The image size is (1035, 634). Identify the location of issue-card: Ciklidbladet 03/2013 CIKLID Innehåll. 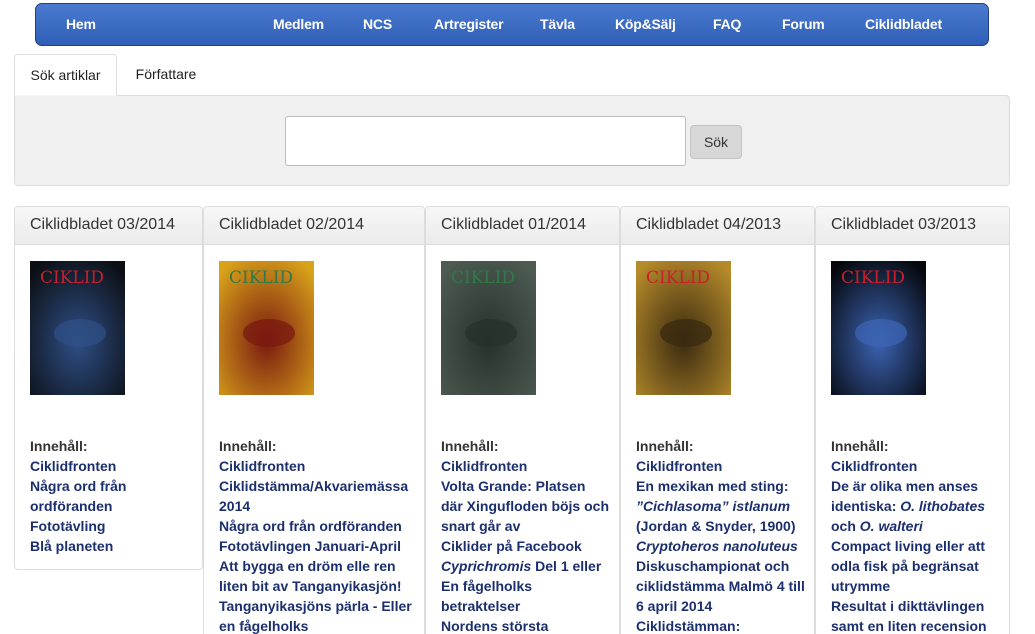
(912, 420).